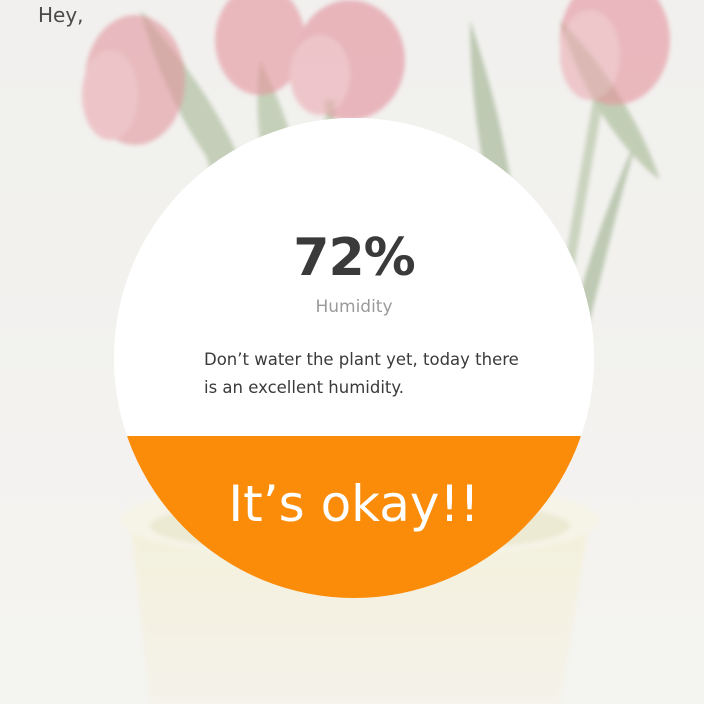  What do you see at coordinates (61, 15) in the screenshot?
I see `greeting-text: Hey,` at bounding box center [61, 15].